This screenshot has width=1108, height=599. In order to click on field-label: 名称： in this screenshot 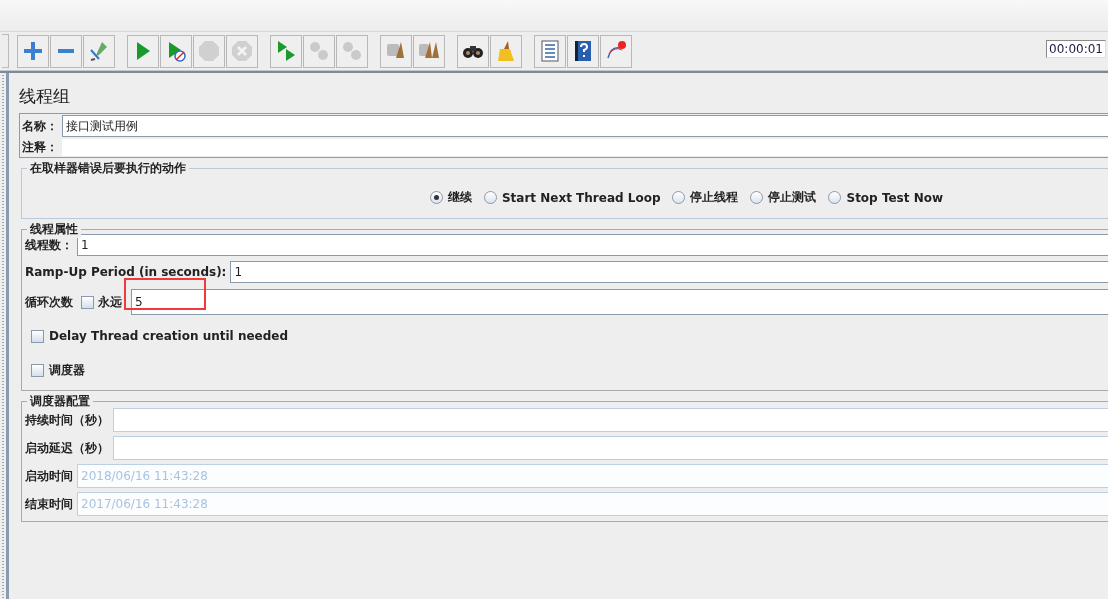, I will do `click(40, 126)`.